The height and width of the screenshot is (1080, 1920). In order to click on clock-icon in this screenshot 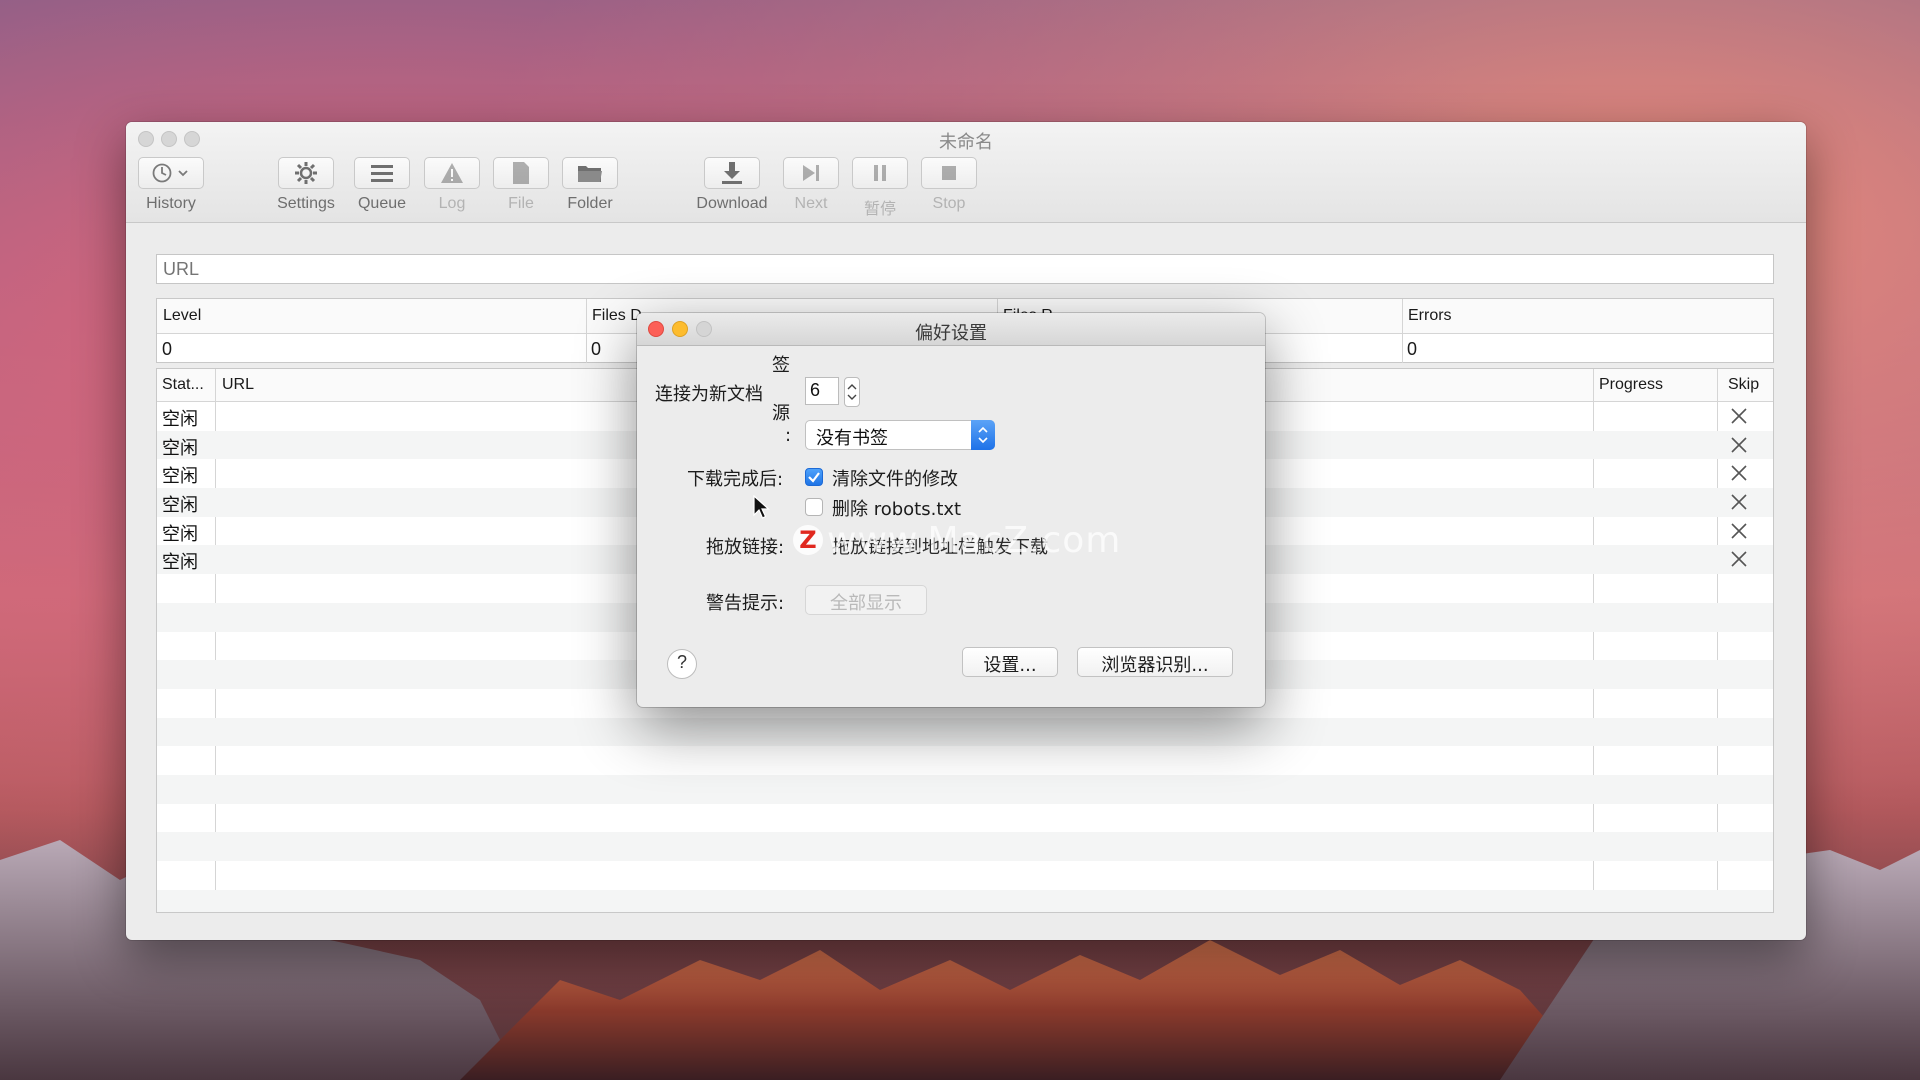, I will do `click(170, 173)`.